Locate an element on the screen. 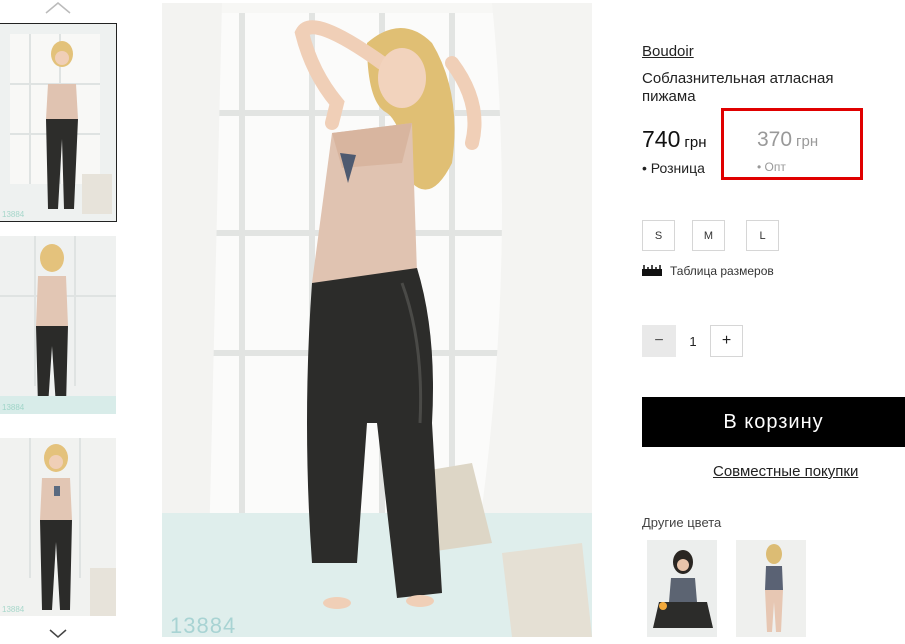 Image resolution: width=905 pixels, height=644 pixels. joint-purchase-link: Совместные покупки is located at coordinates (785, 471).